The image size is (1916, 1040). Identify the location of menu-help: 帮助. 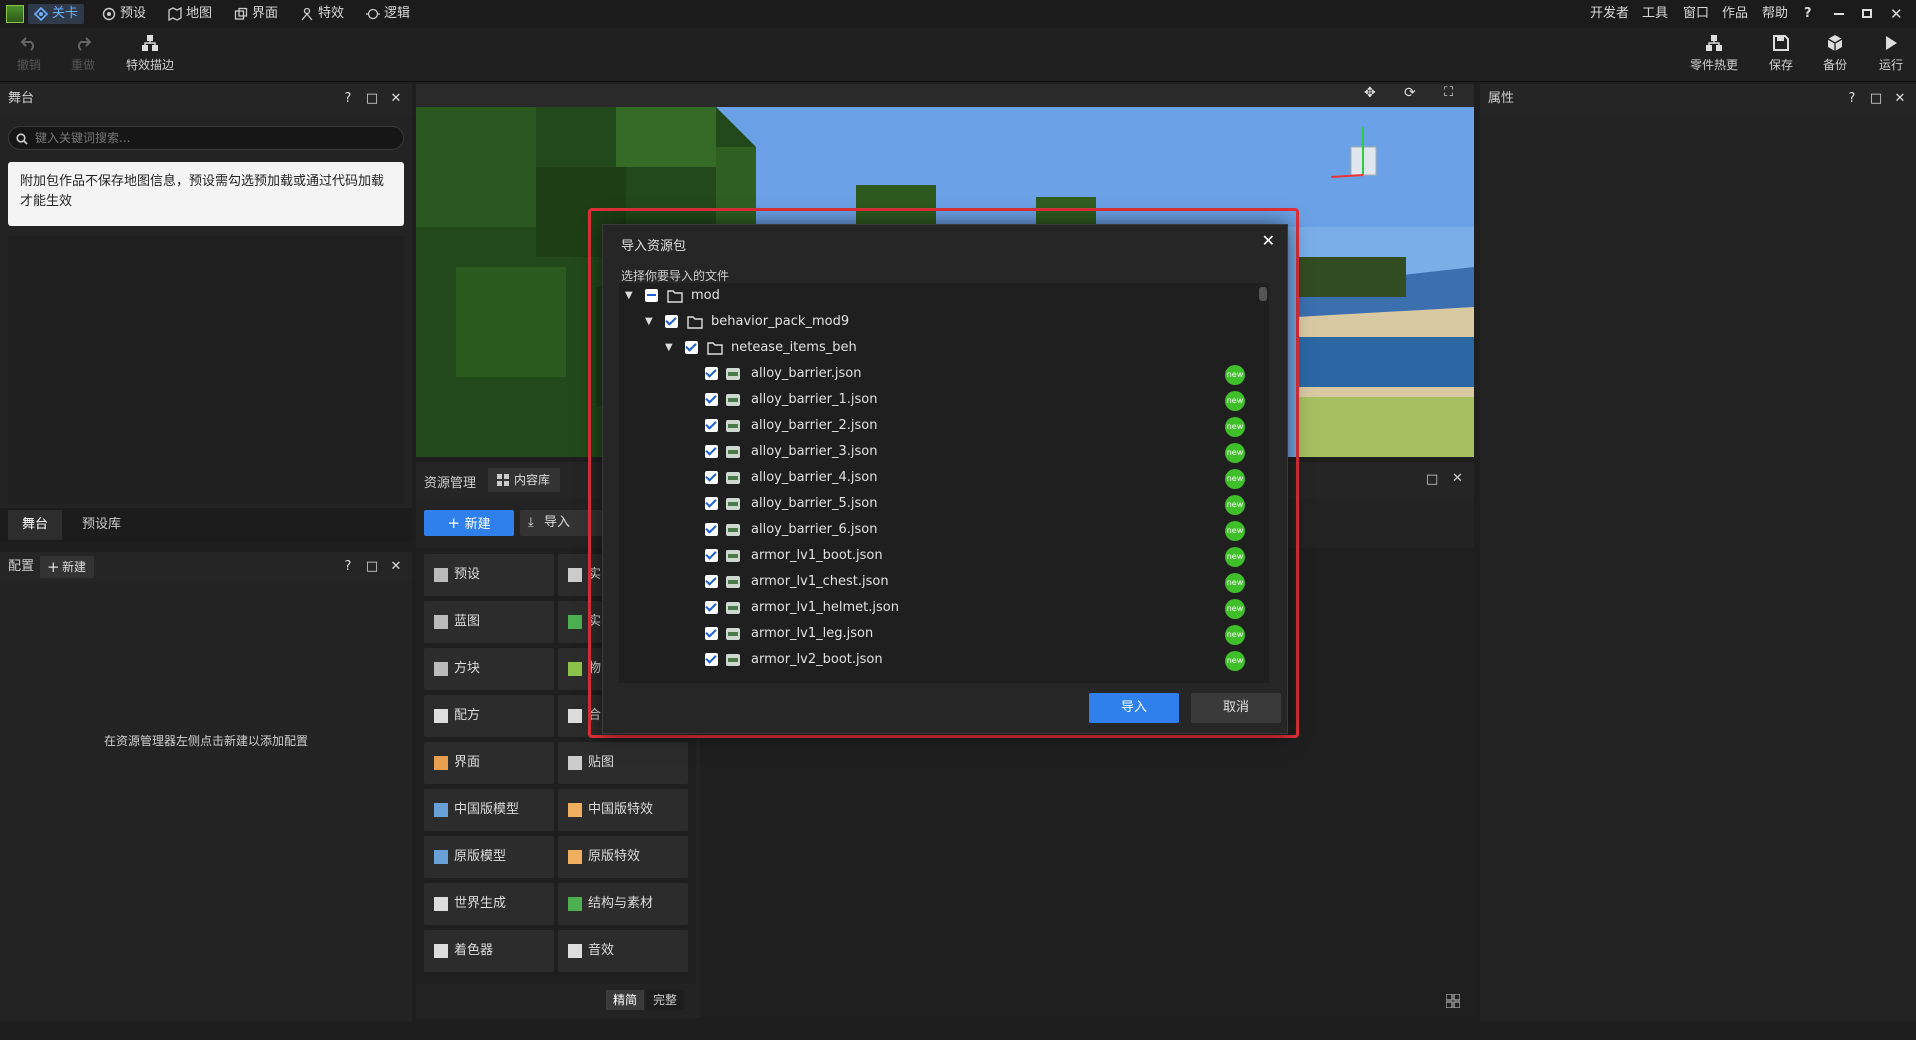
(1775, 14).